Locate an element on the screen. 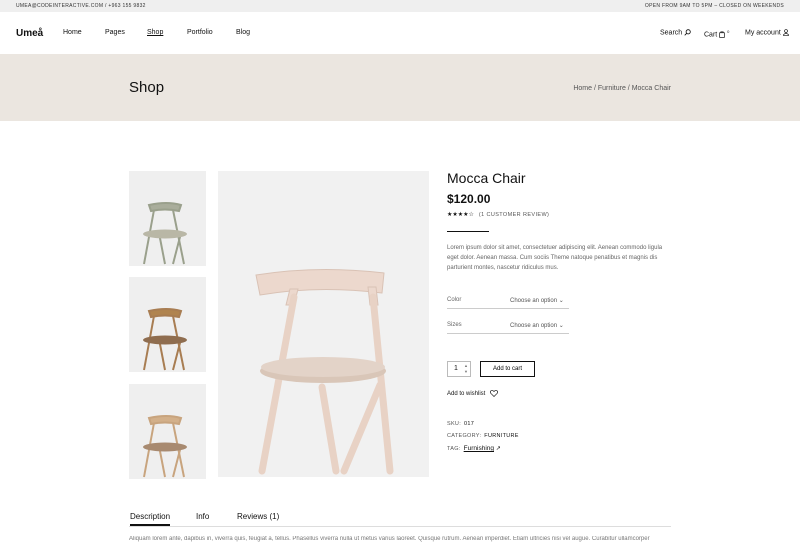 The height and width of the screenshot is (546, 800). tab-description: Description is located at coordinates (150, 519).